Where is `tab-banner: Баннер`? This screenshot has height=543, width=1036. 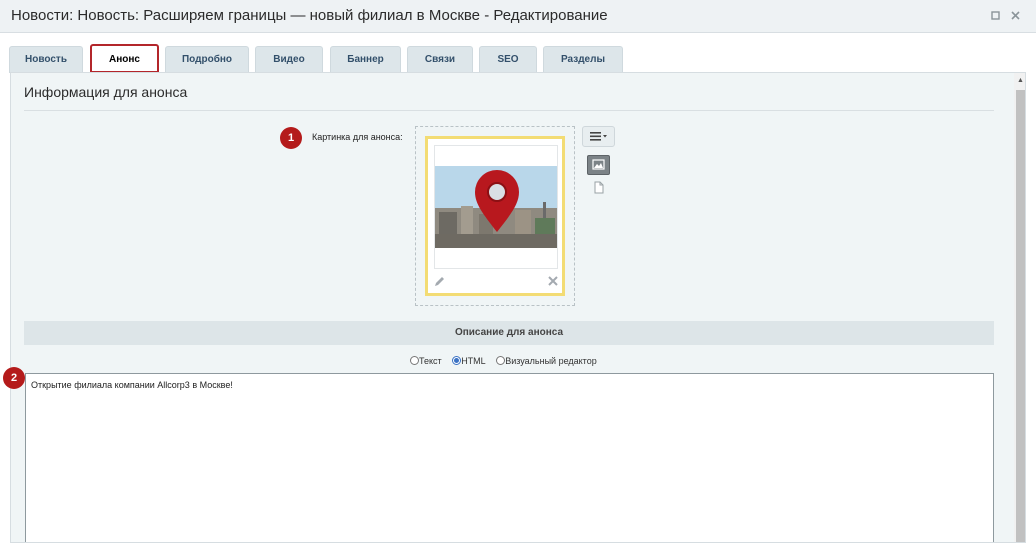
tab-banner: Баннер is located at coordinates (365, 59).